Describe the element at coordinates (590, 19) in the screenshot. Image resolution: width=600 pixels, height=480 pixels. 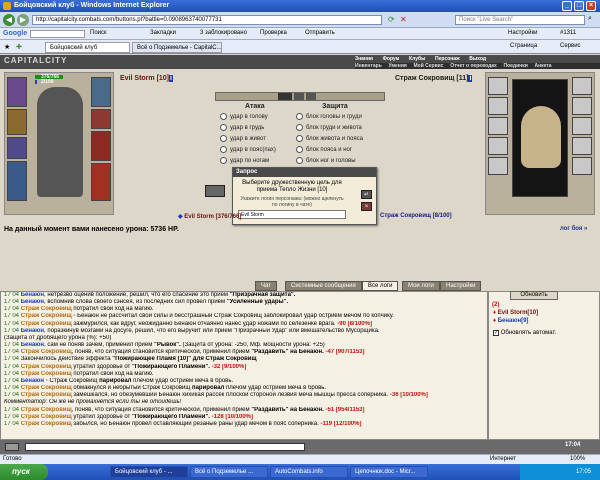
I see `search-icon: ⌕` at that location.